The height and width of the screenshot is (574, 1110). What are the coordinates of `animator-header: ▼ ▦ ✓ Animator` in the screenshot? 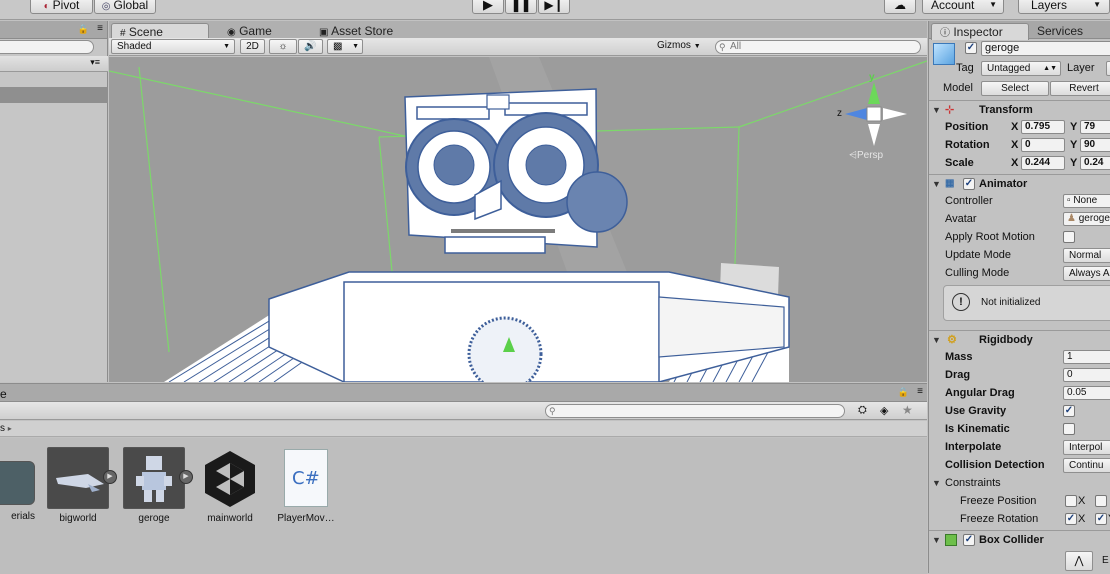 It's located at (1019, 183).